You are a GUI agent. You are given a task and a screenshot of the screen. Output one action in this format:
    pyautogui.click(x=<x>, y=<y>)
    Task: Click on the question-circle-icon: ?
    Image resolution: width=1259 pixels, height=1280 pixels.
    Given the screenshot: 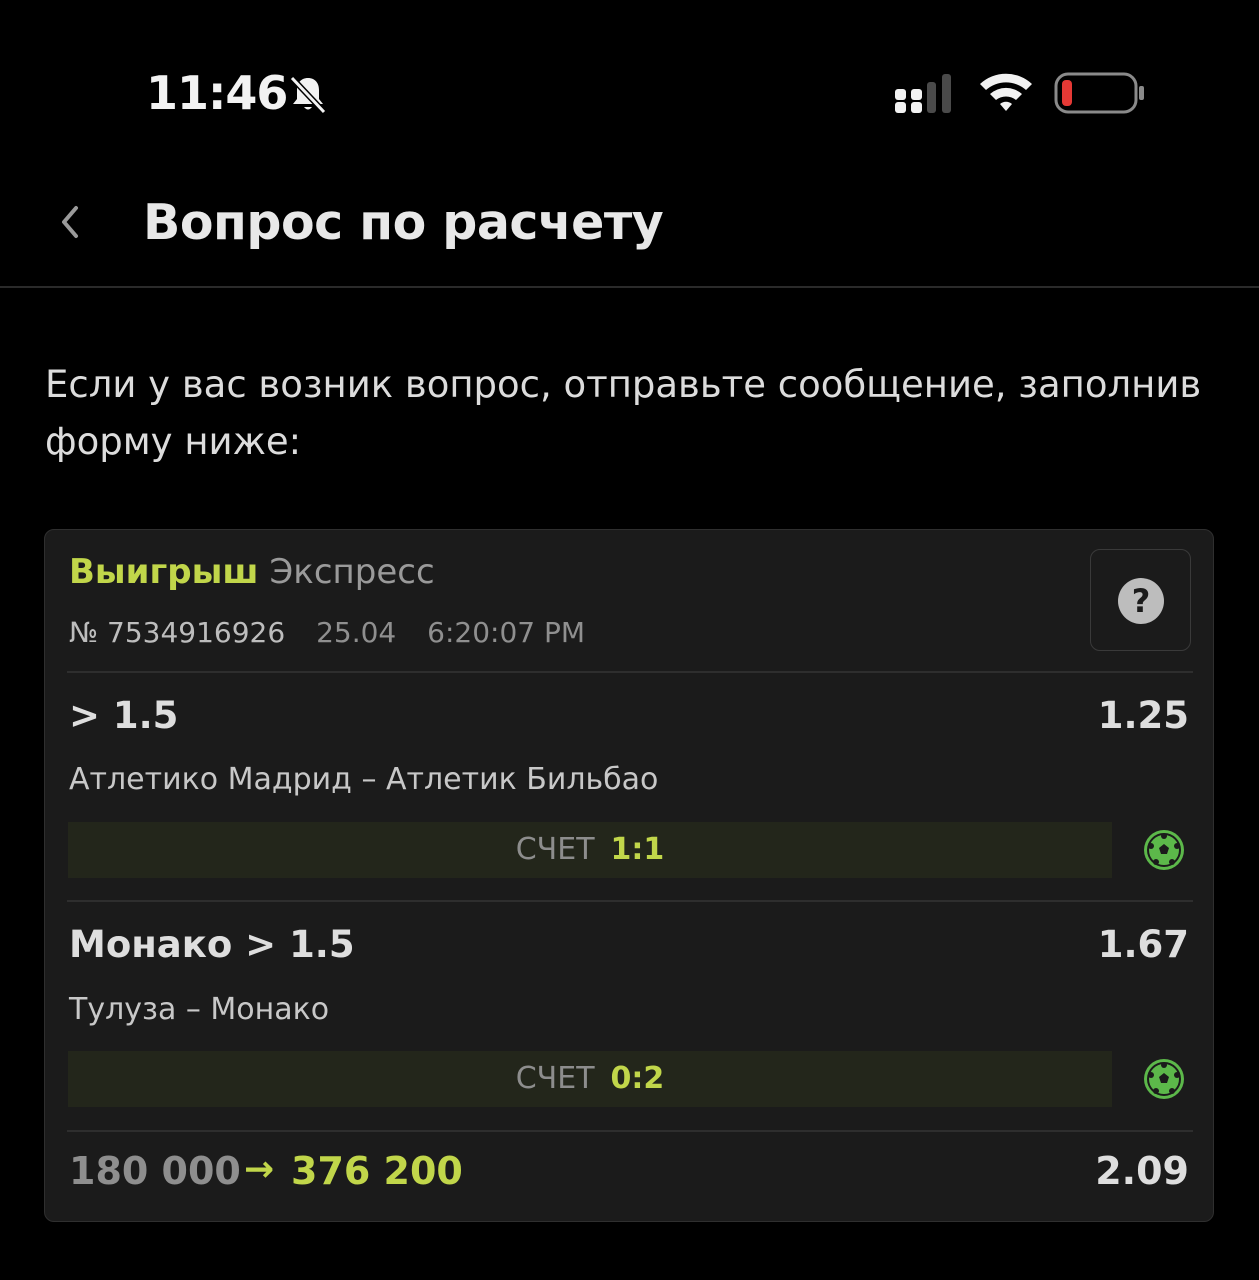 What is the action you would take?
    pyautogui.click(x=1141, y=601)
    